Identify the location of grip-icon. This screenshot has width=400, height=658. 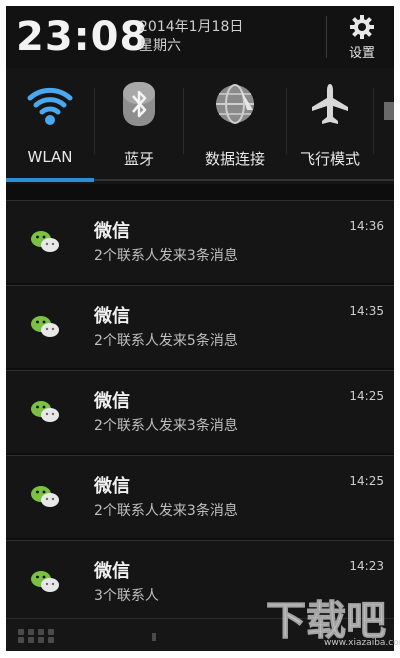
(37, 636).